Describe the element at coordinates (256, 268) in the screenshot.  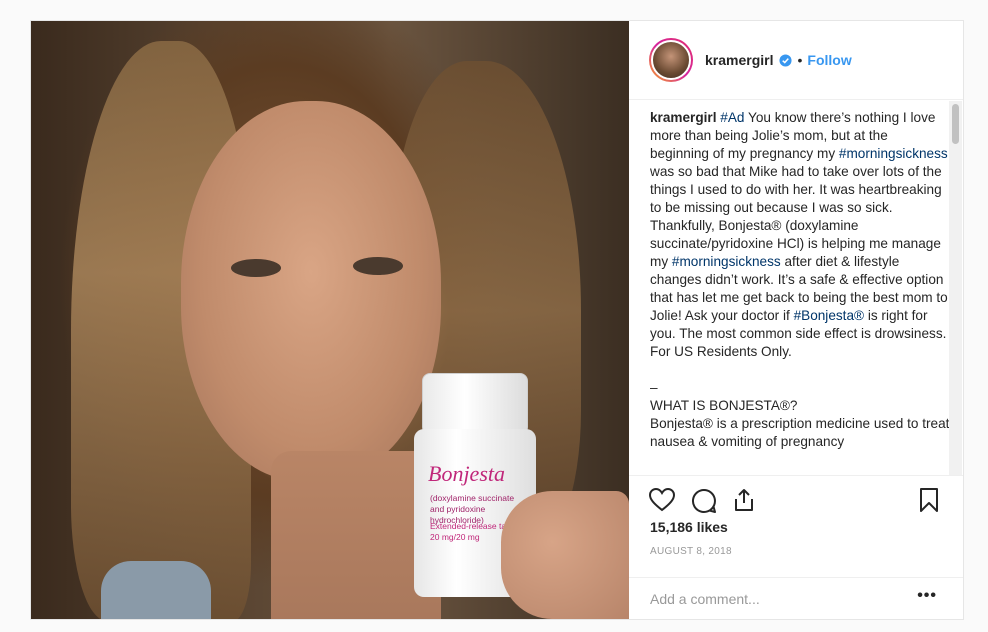
I see `photo-eye-left` at that location.